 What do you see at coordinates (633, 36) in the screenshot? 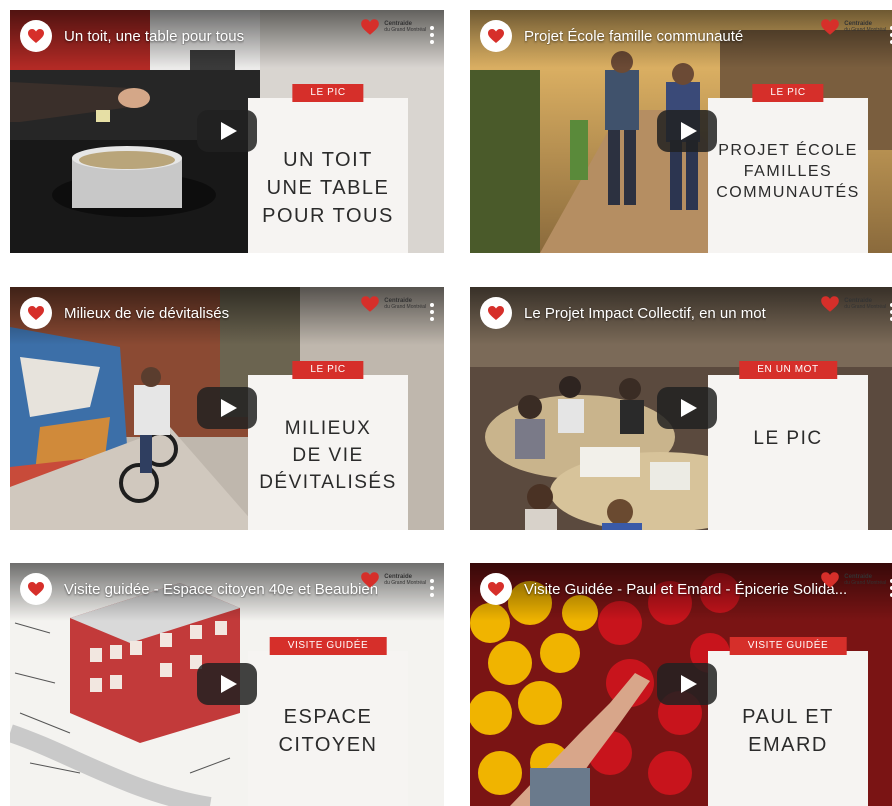
I see `video-title: Projet École famille communauté` at bounding box center [633, 36].